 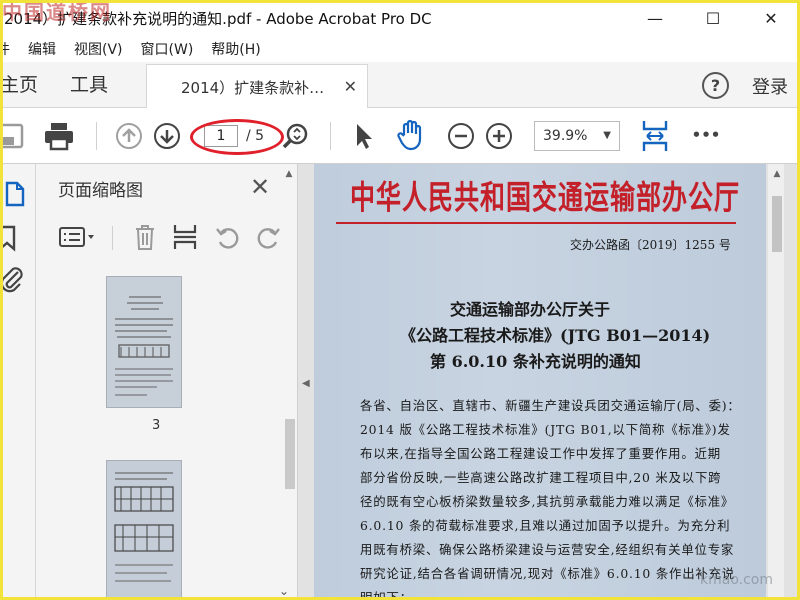 What do you see at coordinates (42, 49) in the screenshot?
I see `menu-edit: 编辑` at bounding box center [42, 49].